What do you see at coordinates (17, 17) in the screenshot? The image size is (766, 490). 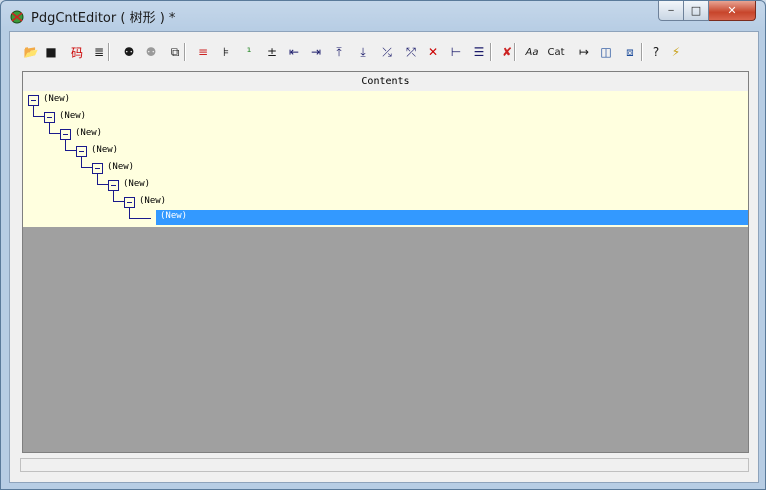 I see `app-logo-icon` at bounding box center [17, 17].